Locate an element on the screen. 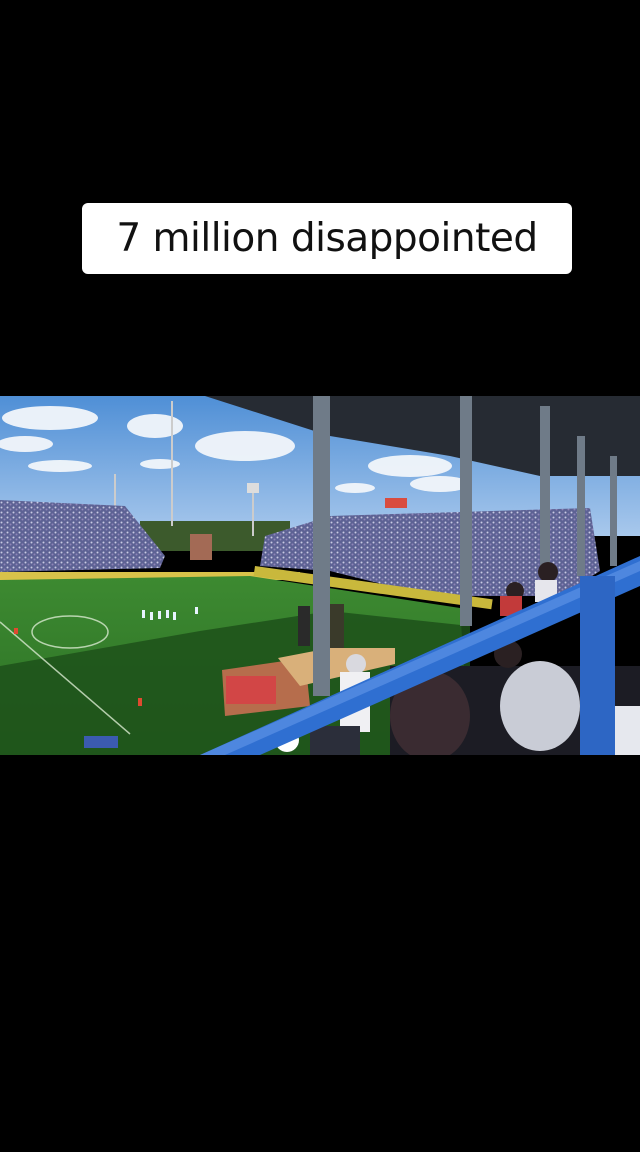  dugout-banner is located at coordinates (251, 690).